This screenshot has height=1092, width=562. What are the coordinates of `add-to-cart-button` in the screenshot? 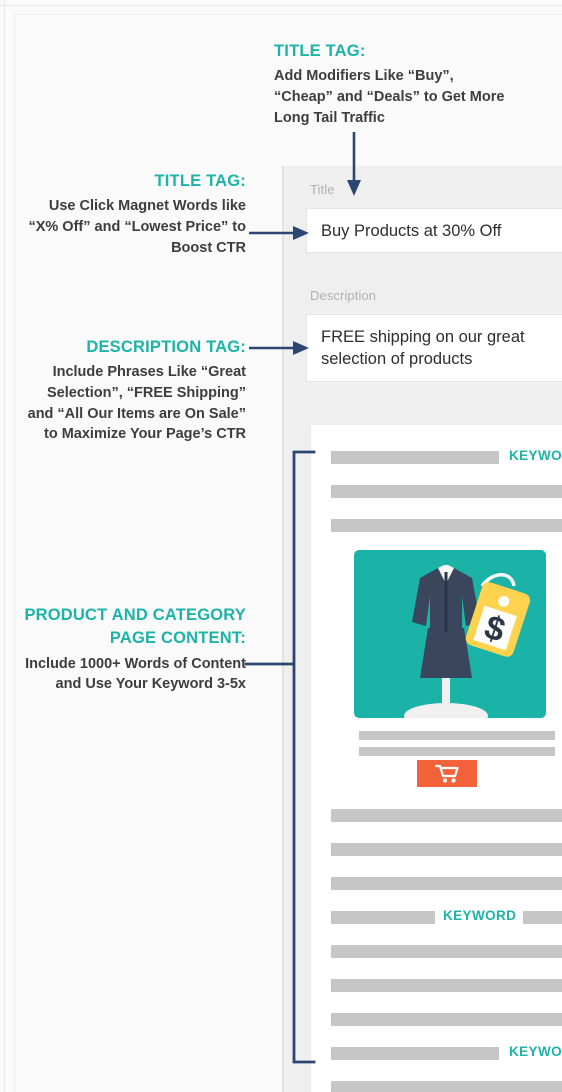 It's located at (447, 773).